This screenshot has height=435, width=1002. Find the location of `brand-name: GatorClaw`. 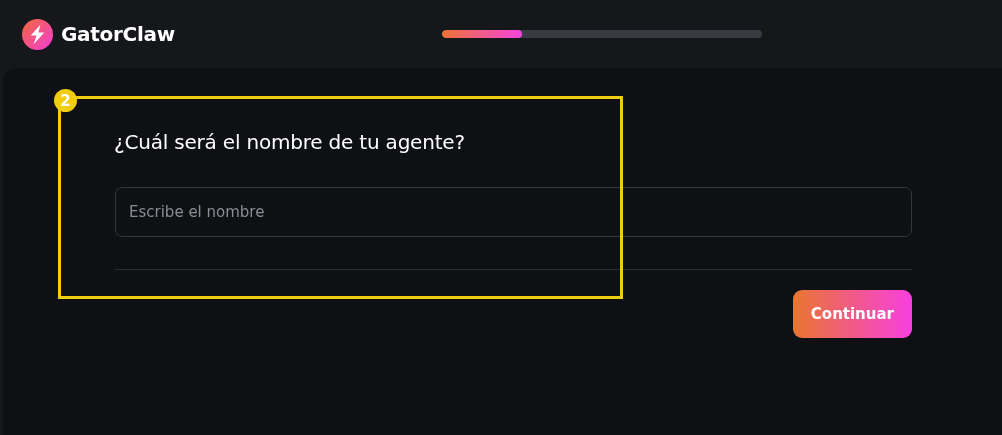

brand-name: GatorClaw is located at coordinates (118, 34).